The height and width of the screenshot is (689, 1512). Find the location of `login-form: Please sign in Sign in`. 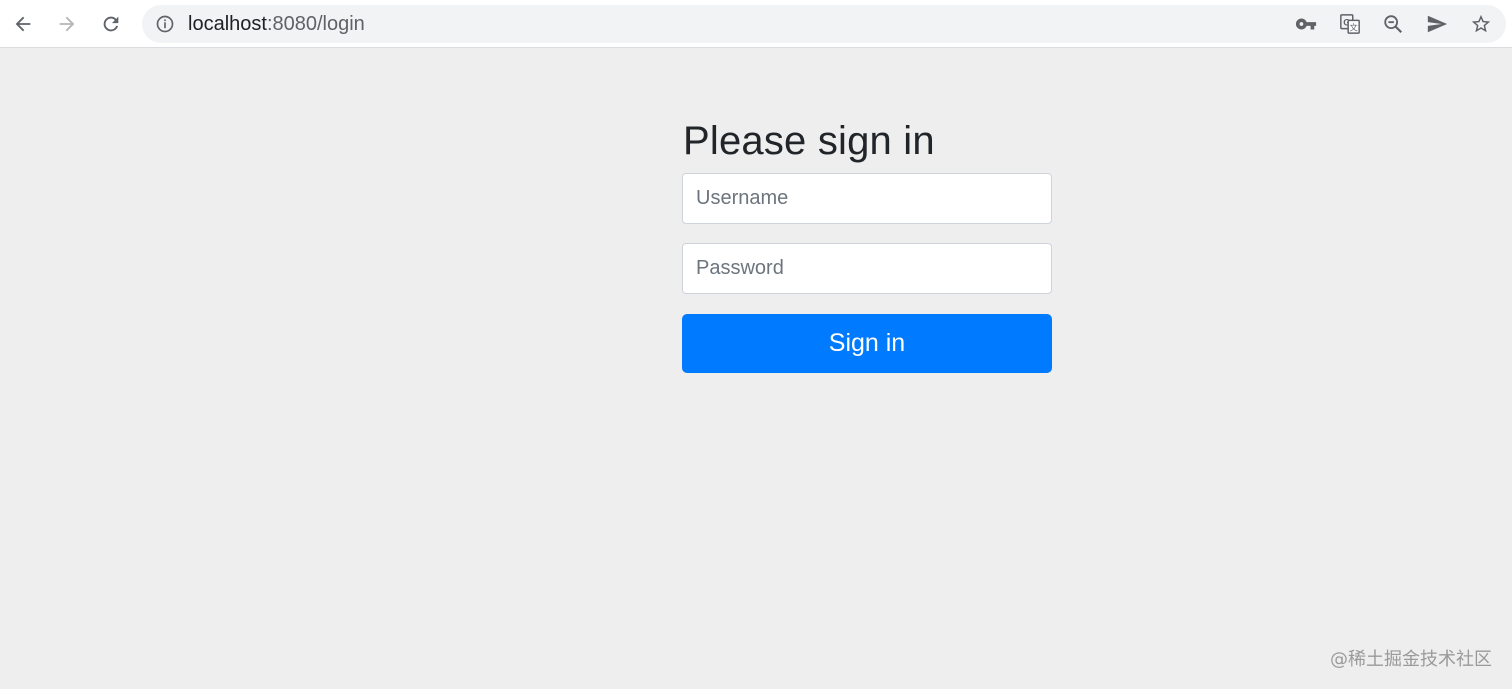

login-form: Please sign in Sign in is located at coordinates (867, 245).